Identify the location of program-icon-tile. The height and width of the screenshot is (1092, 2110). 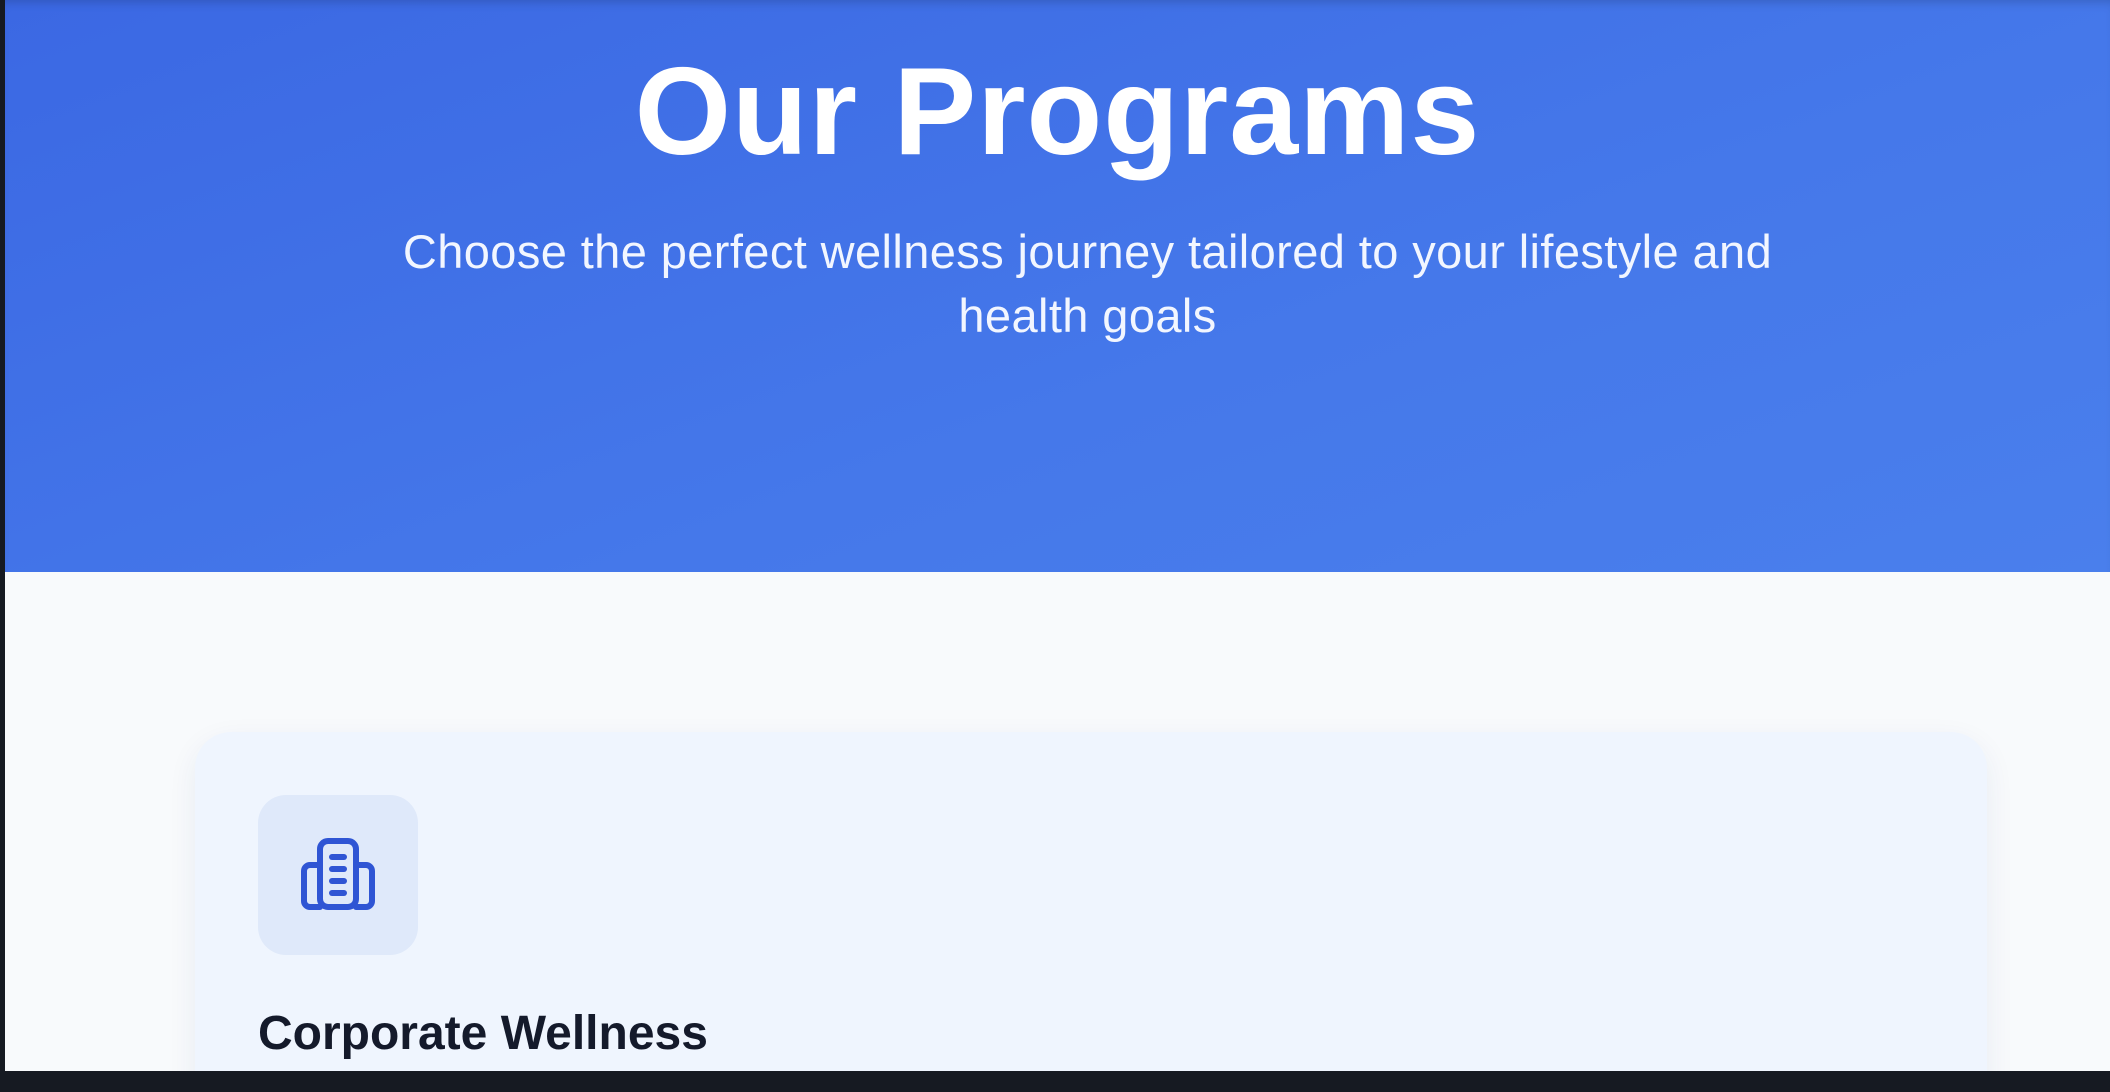
(338, 875).